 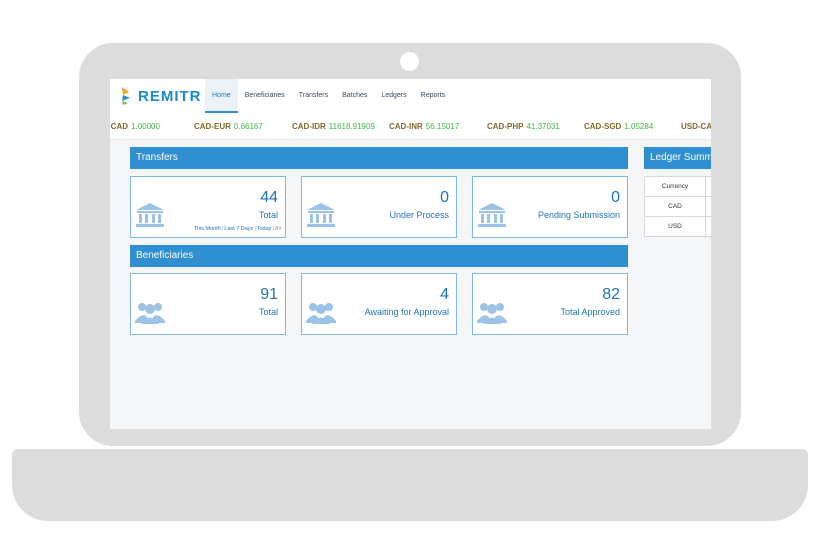 What do you see at coordinates (410, 485) in the screenshot?
I see `laptop-base` at bounding box center [410, 485].